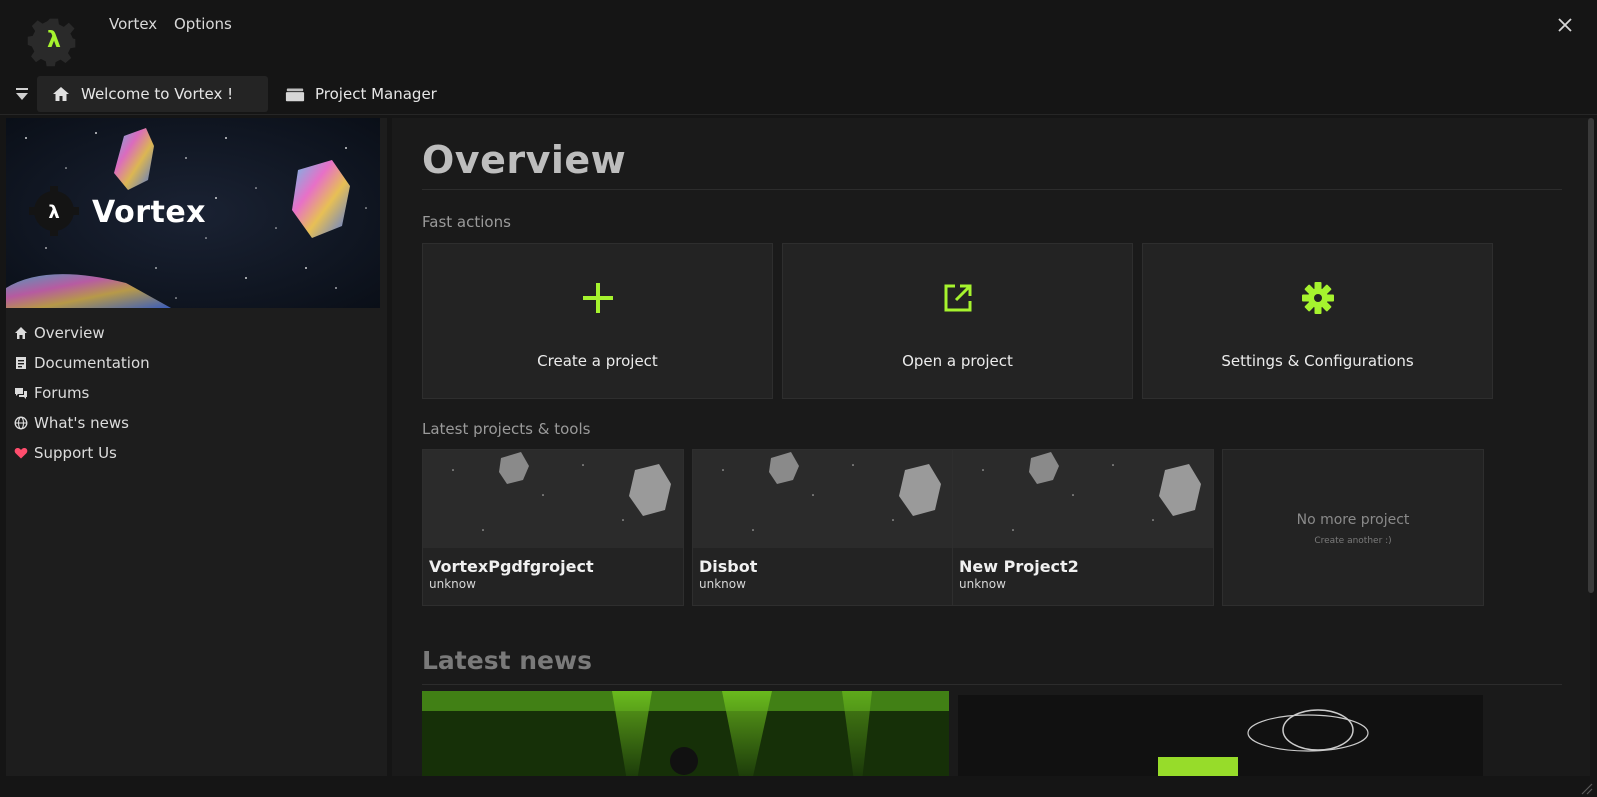  I want to click on empty-project-card: No more project Create another :), so click(1353, 527).